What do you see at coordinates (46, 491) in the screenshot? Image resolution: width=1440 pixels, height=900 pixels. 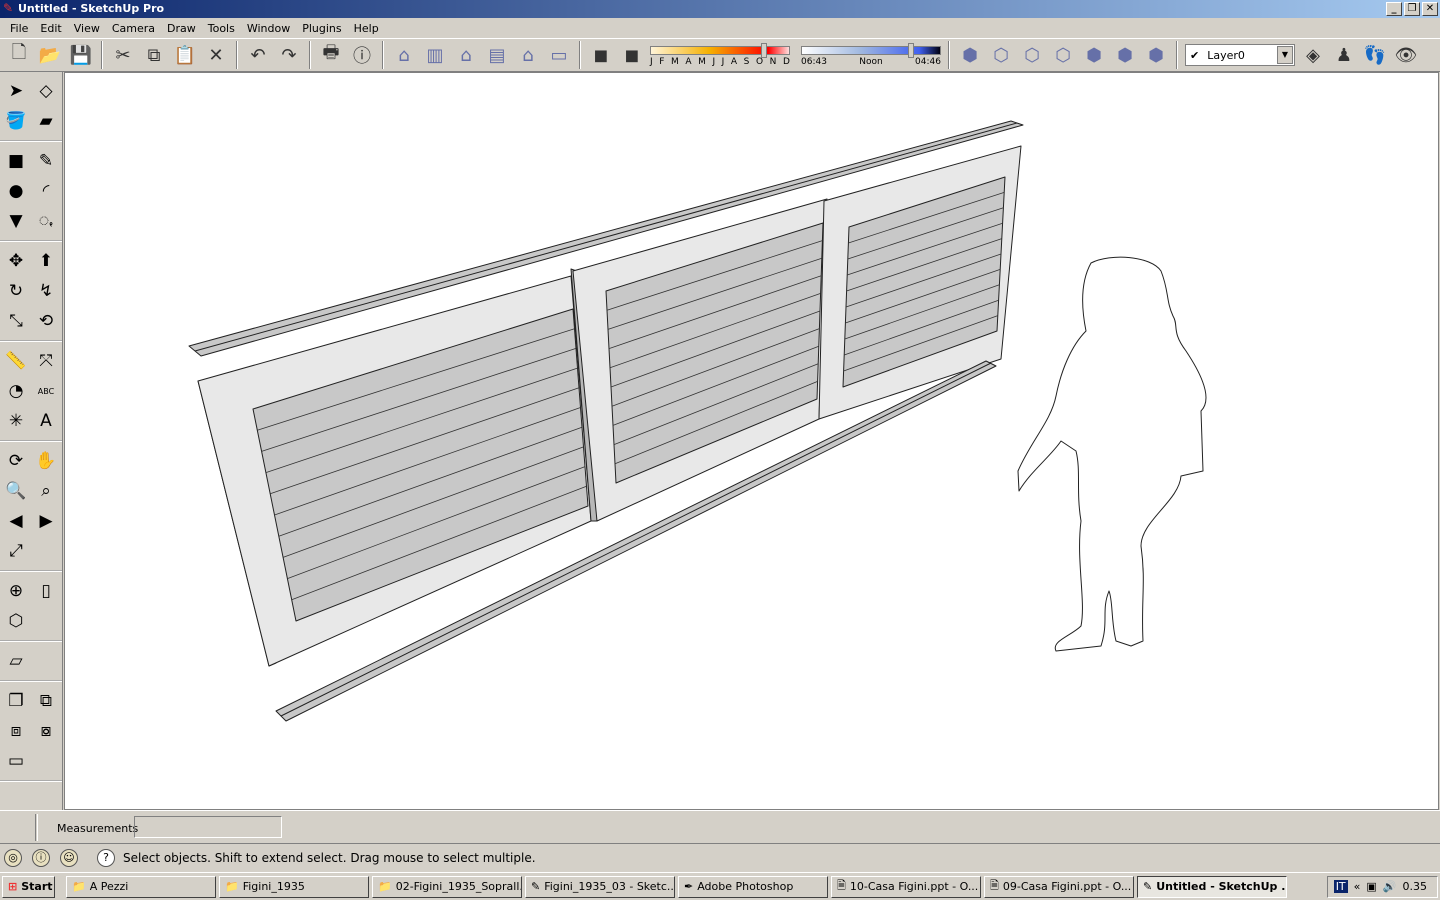 I see `zoom-window-icon: ⌕` at bounding box center [46, 491].